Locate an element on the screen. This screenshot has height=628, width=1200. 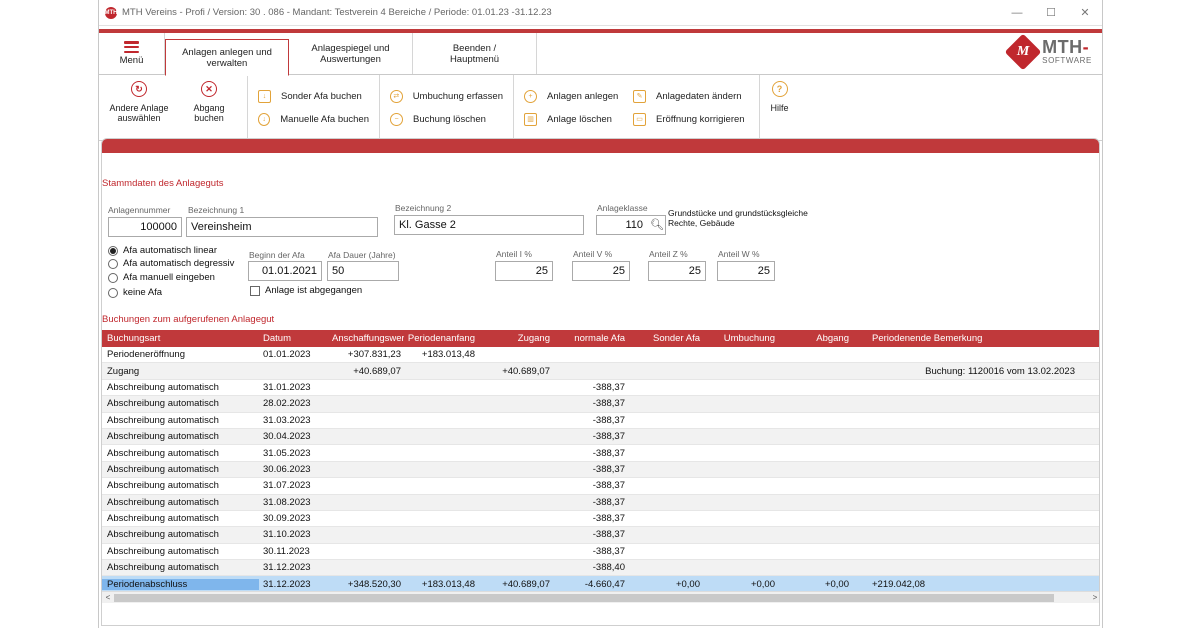
asset-number-field: 100000 is located at coordinates (145, 227).